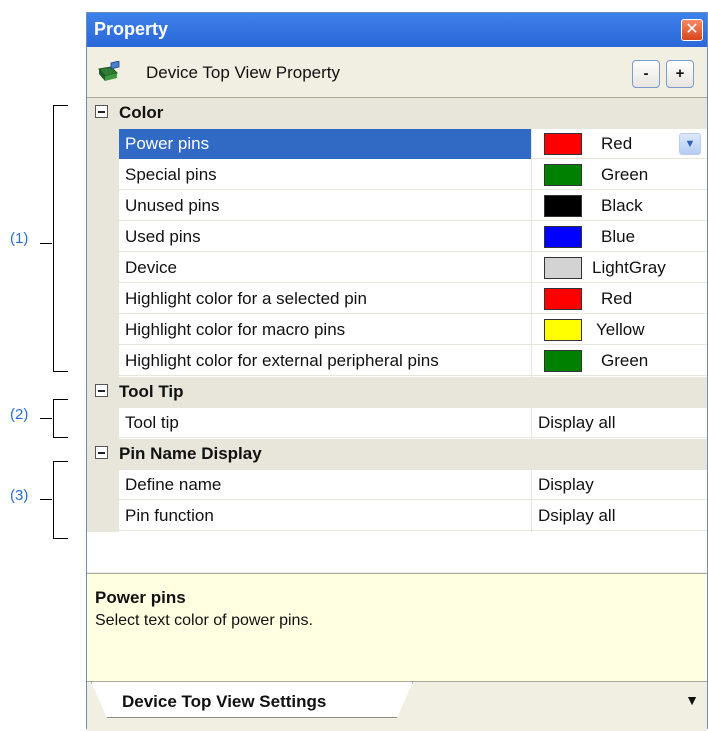 The width and height of the screenshot is (708, 731). Describe the element at coordinates (190, 453) in the screenshot. I see `category-label: Pin Name Display` at that location.